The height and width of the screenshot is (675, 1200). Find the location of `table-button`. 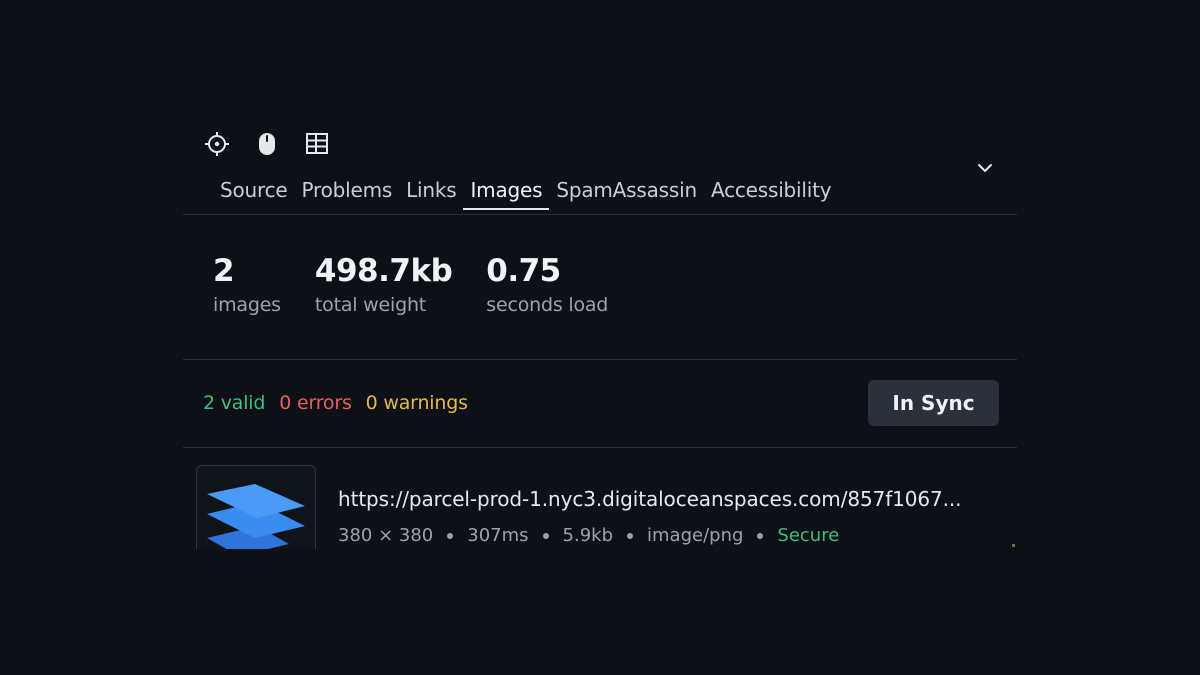

table-button is located at coordinates (317, 144).